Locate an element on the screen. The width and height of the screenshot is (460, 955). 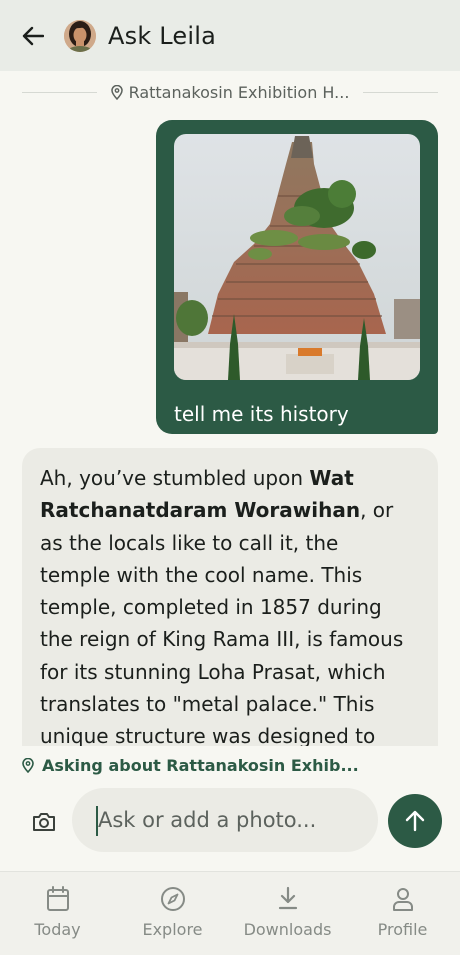
message-input-container is located at coordinates (225, 820).